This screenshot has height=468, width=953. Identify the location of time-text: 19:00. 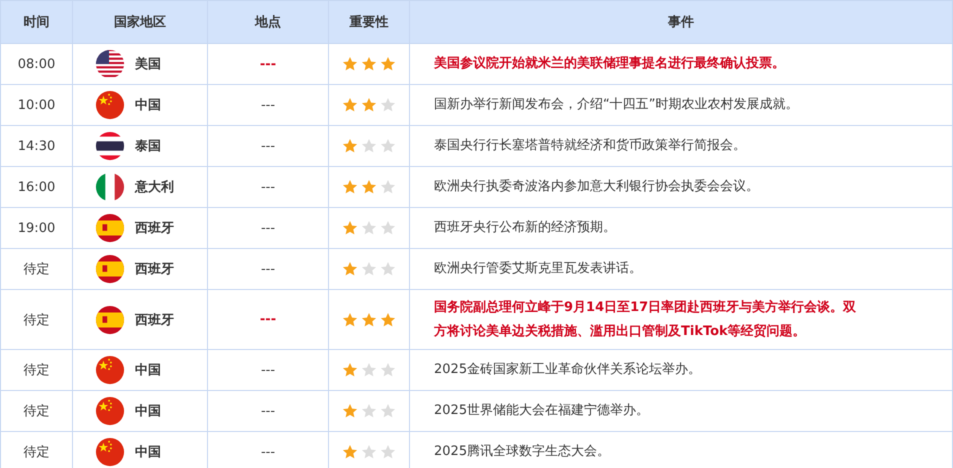
(37, 228).